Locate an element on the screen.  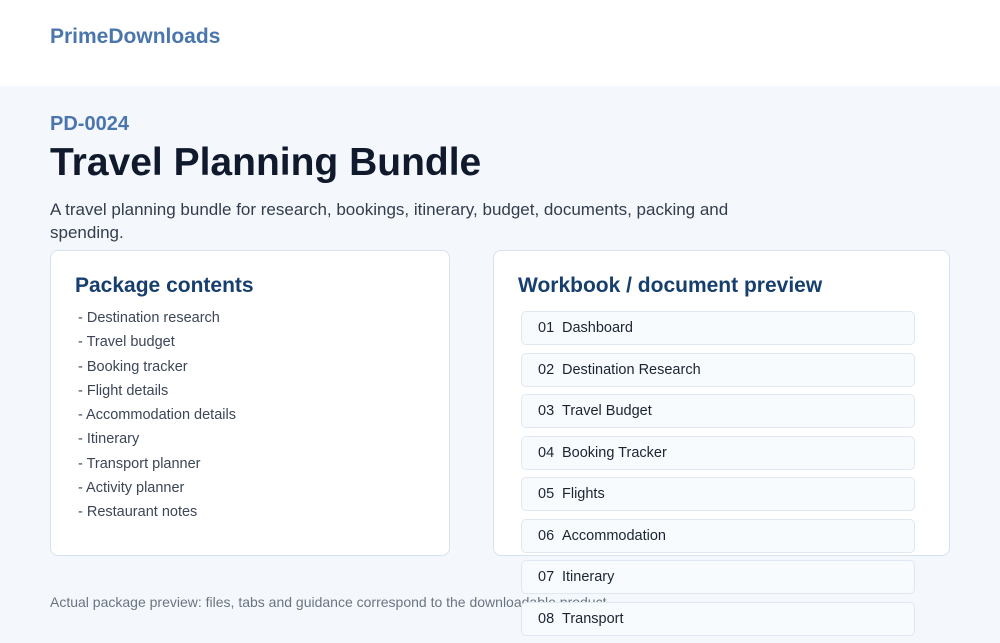
tab-label: Itinerary is located at coordinates (588, 577).